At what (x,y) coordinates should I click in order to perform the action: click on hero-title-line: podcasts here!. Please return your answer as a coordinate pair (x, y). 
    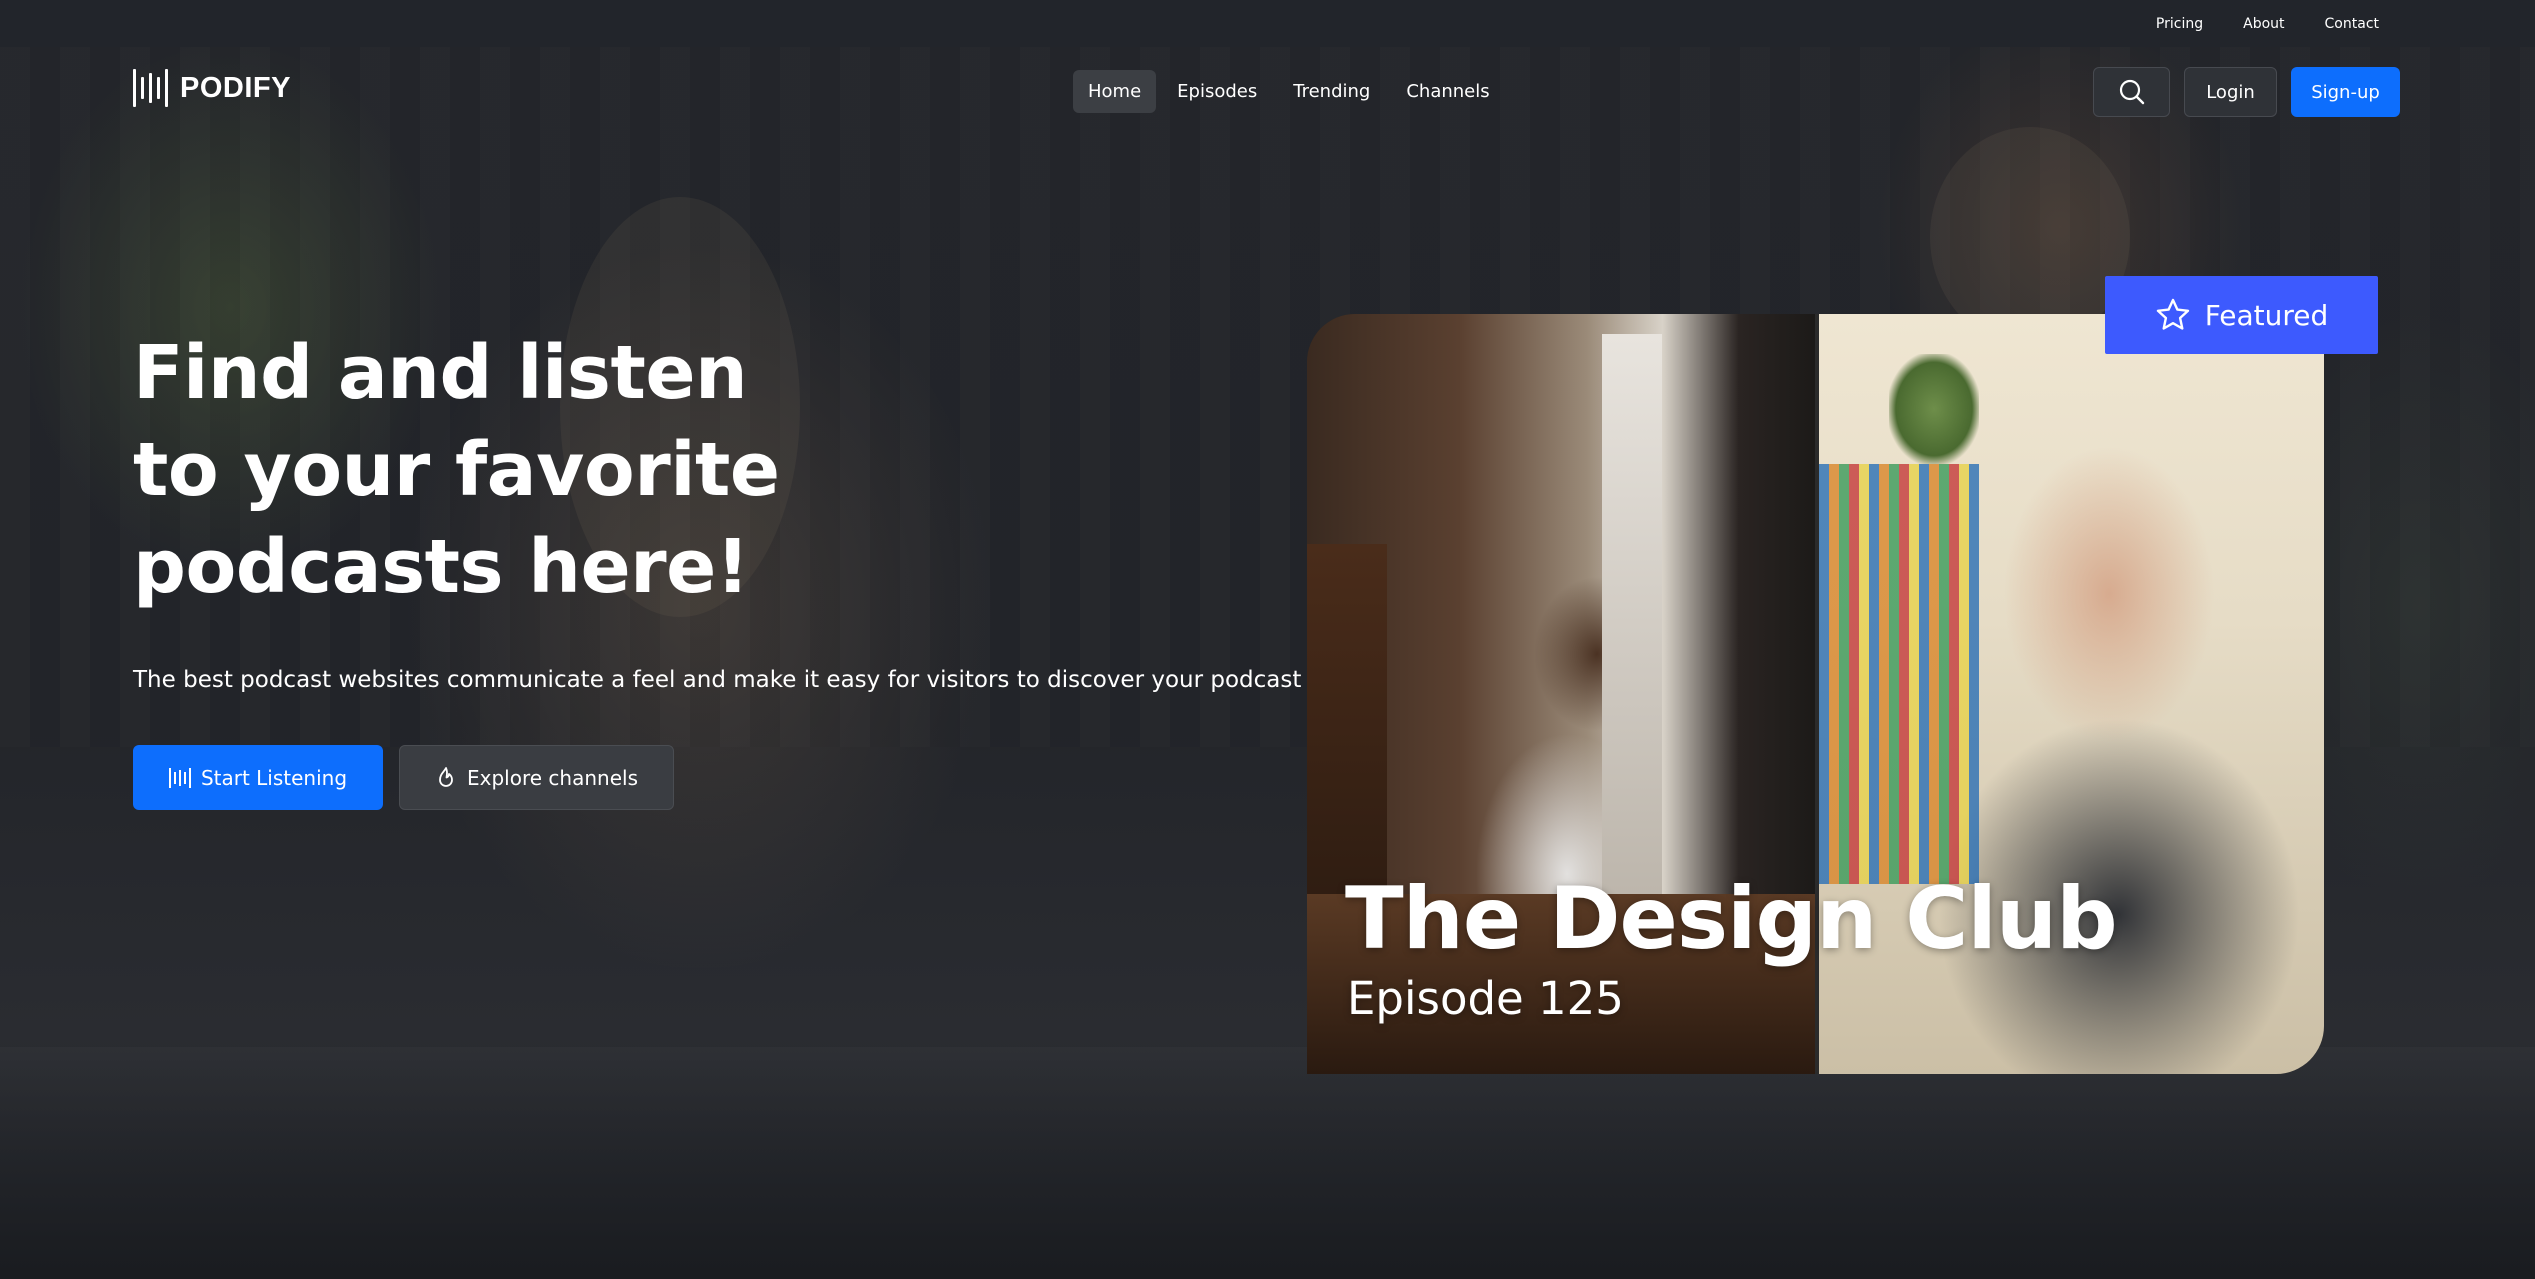
    Looking at the image, I should click on (441, 567).